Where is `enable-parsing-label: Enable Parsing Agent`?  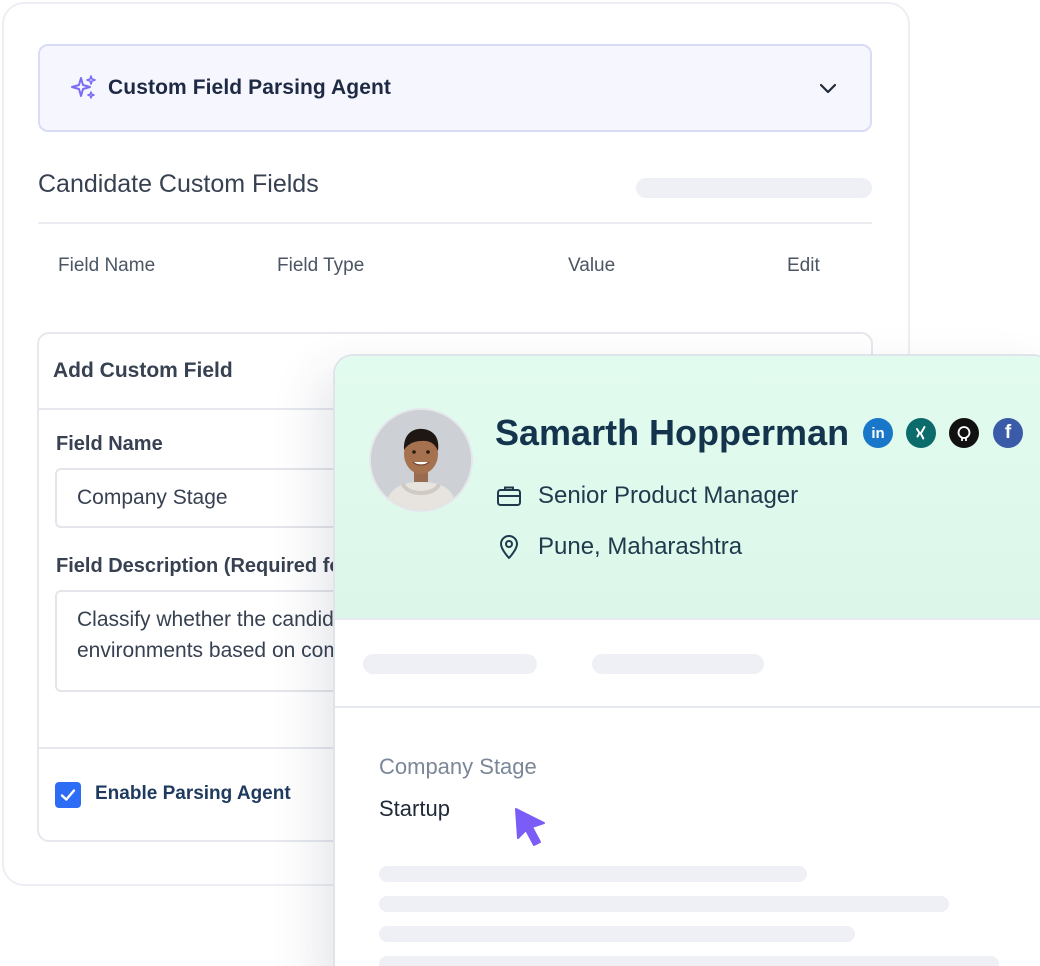 enable-parsing-label: Enable Parsing Agent is located at coordinates (193, 794).